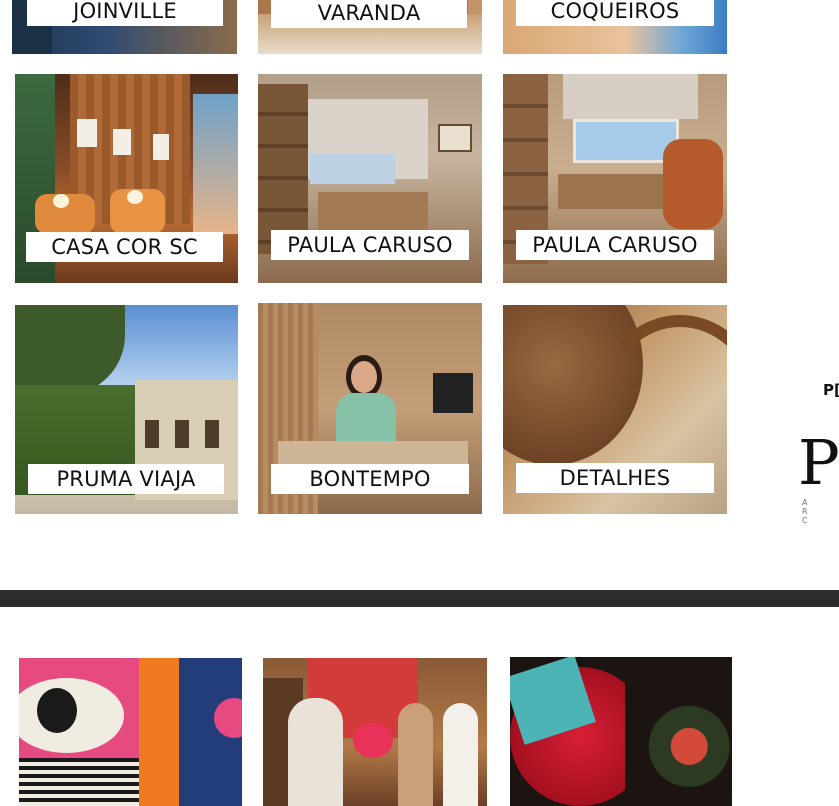 Image resolution: width=839 pixels, height=806 pixels. What do you see at coordinates (615, 27) in the screenshot?
I see `project-tile-coqueiros: COQUEIROS` at bounding box center [615, 27].